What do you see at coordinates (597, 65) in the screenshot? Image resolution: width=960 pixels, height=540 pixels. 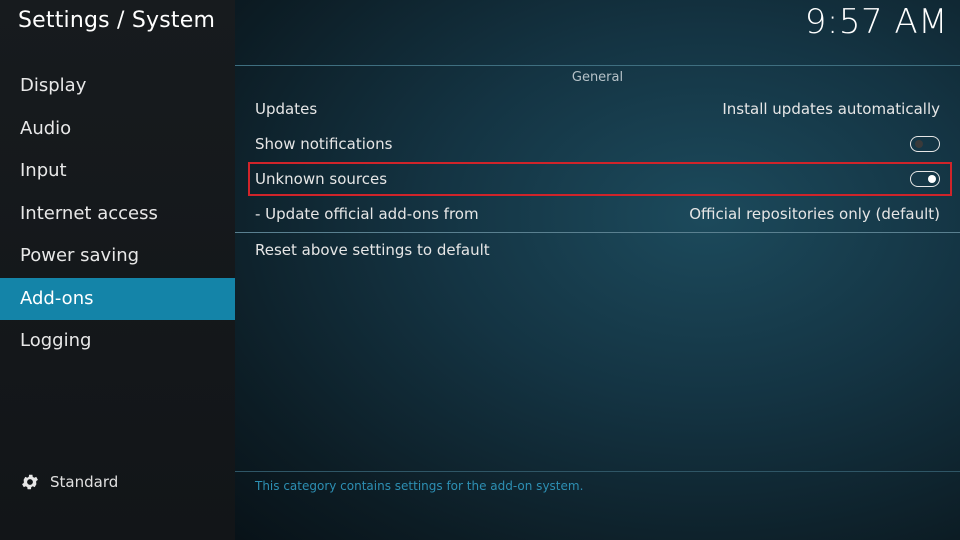 I see `header-divider` at bounding box center [597, 65].